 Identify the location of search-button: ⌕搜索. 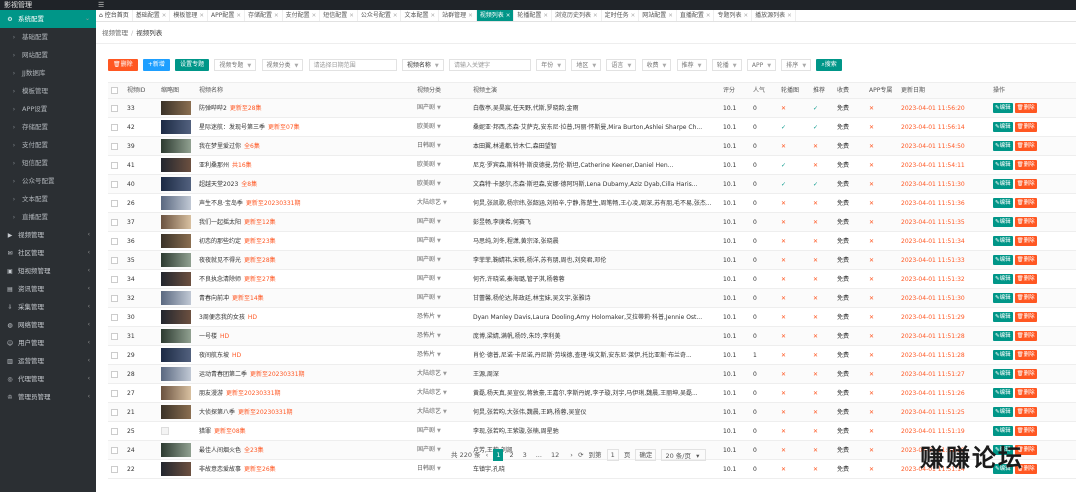
(829, 65).